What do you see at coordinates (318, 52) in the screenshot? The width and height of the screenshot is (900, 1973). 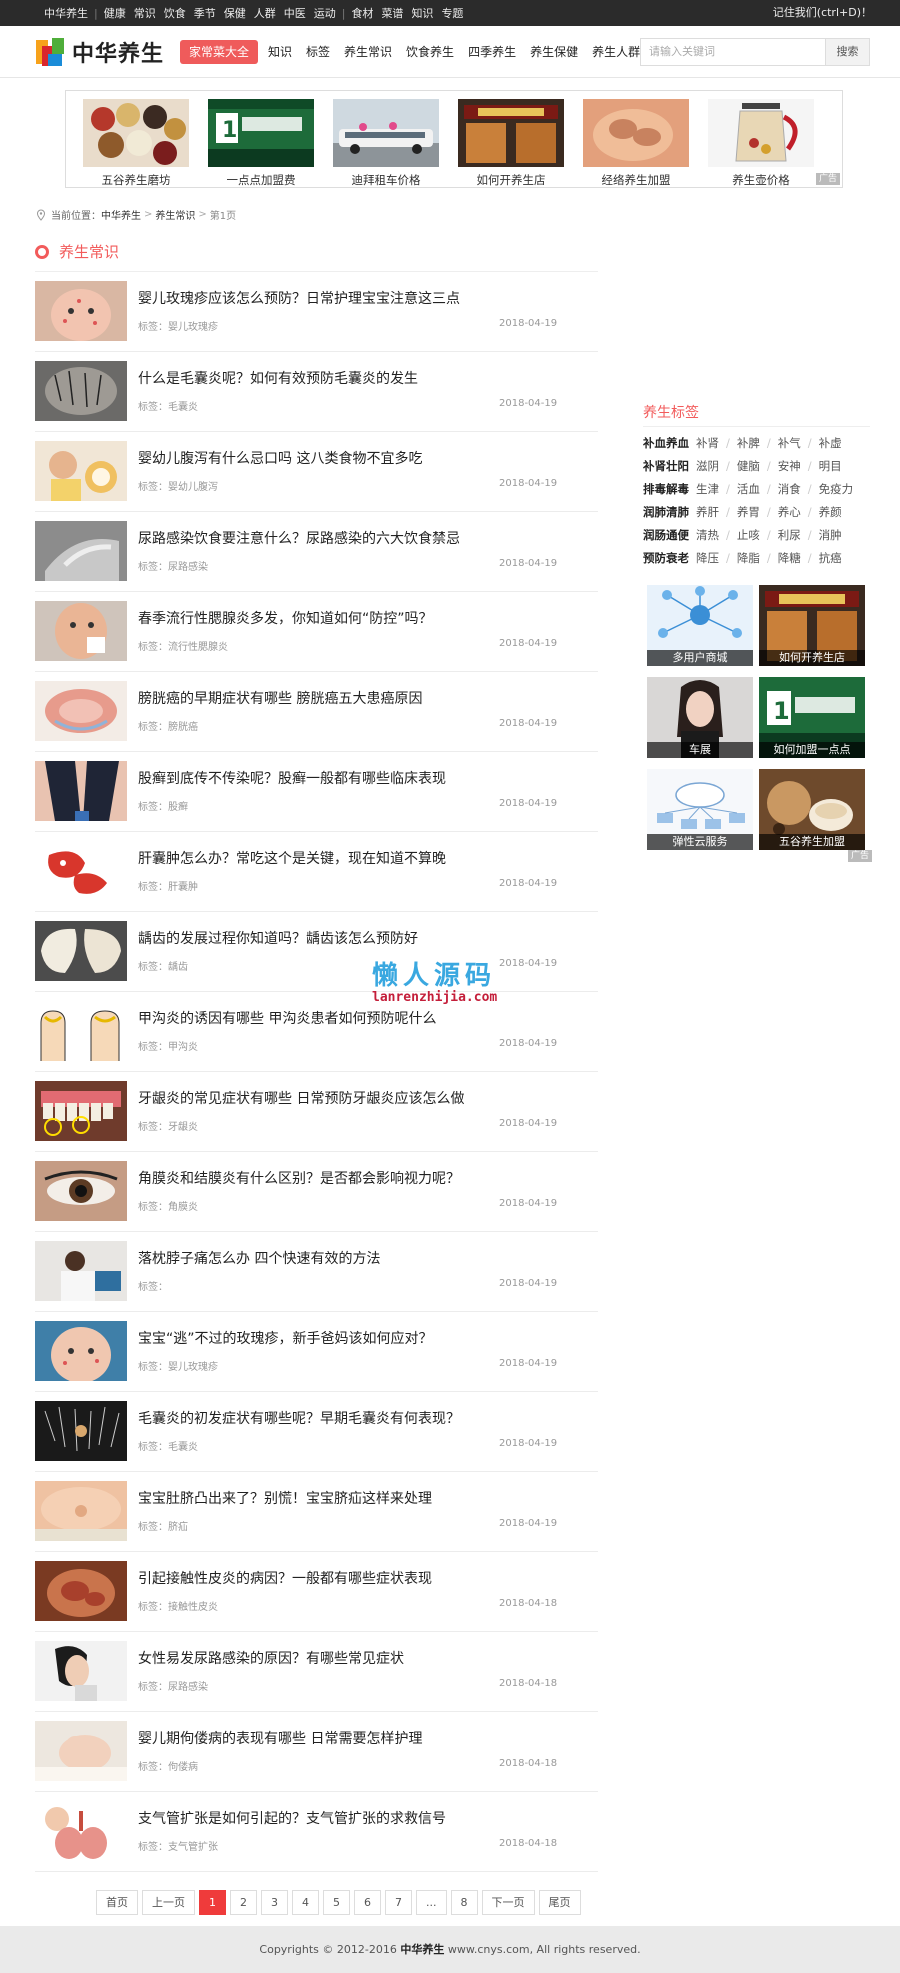 I see `nav-item: 标签` at bounding box center [318, 52].